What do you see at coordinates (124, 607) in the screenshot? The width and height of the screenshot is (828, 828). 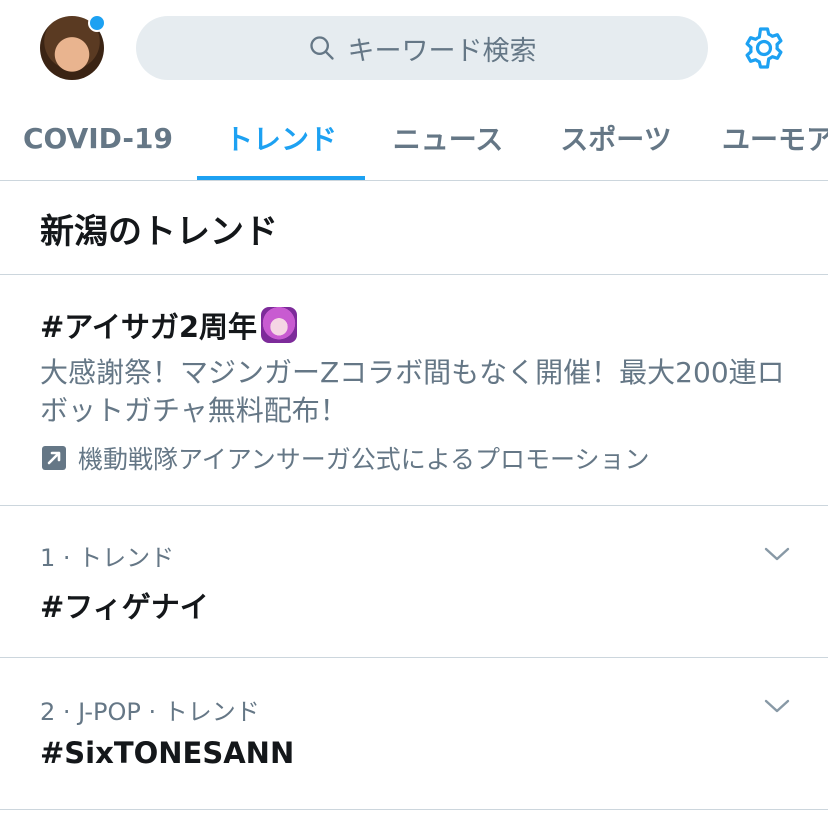 I see `trend-name: #フィゲナイ` at bounding box center [124, 607].